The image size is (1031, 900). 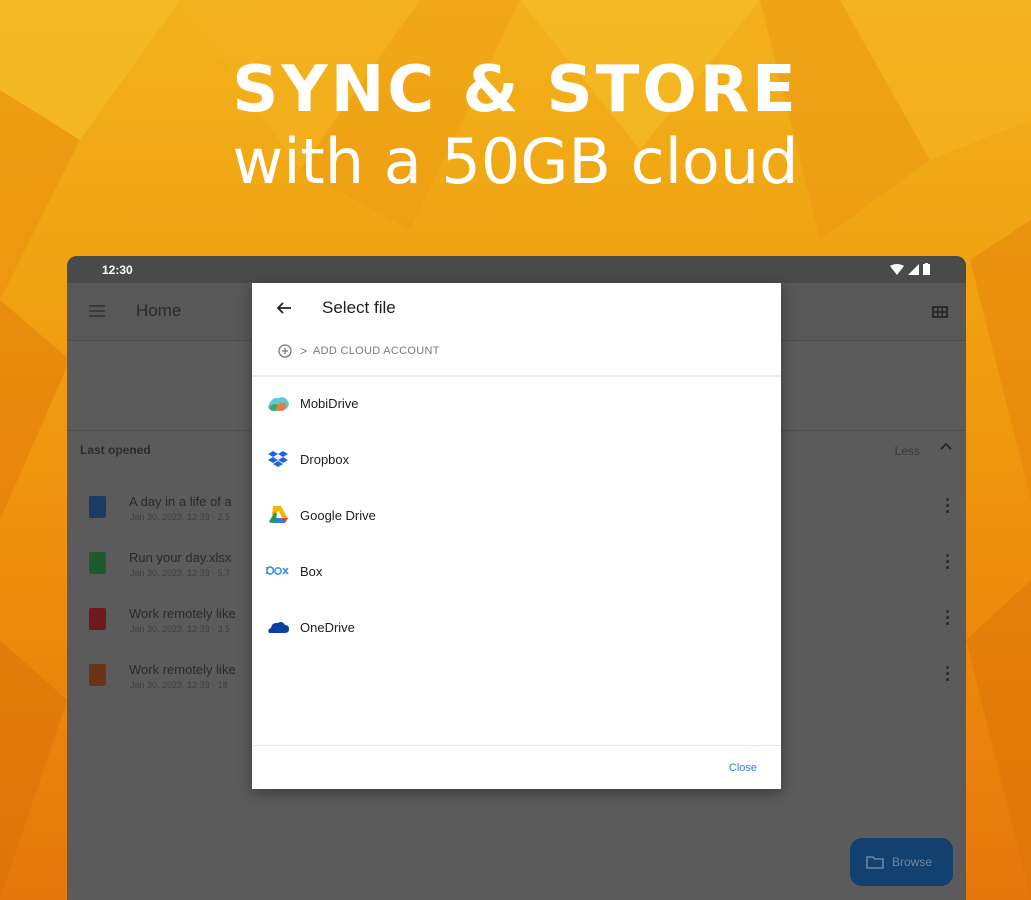 What do you see at coordinates (376, 351) in the screenshot?
I see `add-cloud-account-label: ADD CLOUD ACCOUNT` at bounding box center [376, 351].